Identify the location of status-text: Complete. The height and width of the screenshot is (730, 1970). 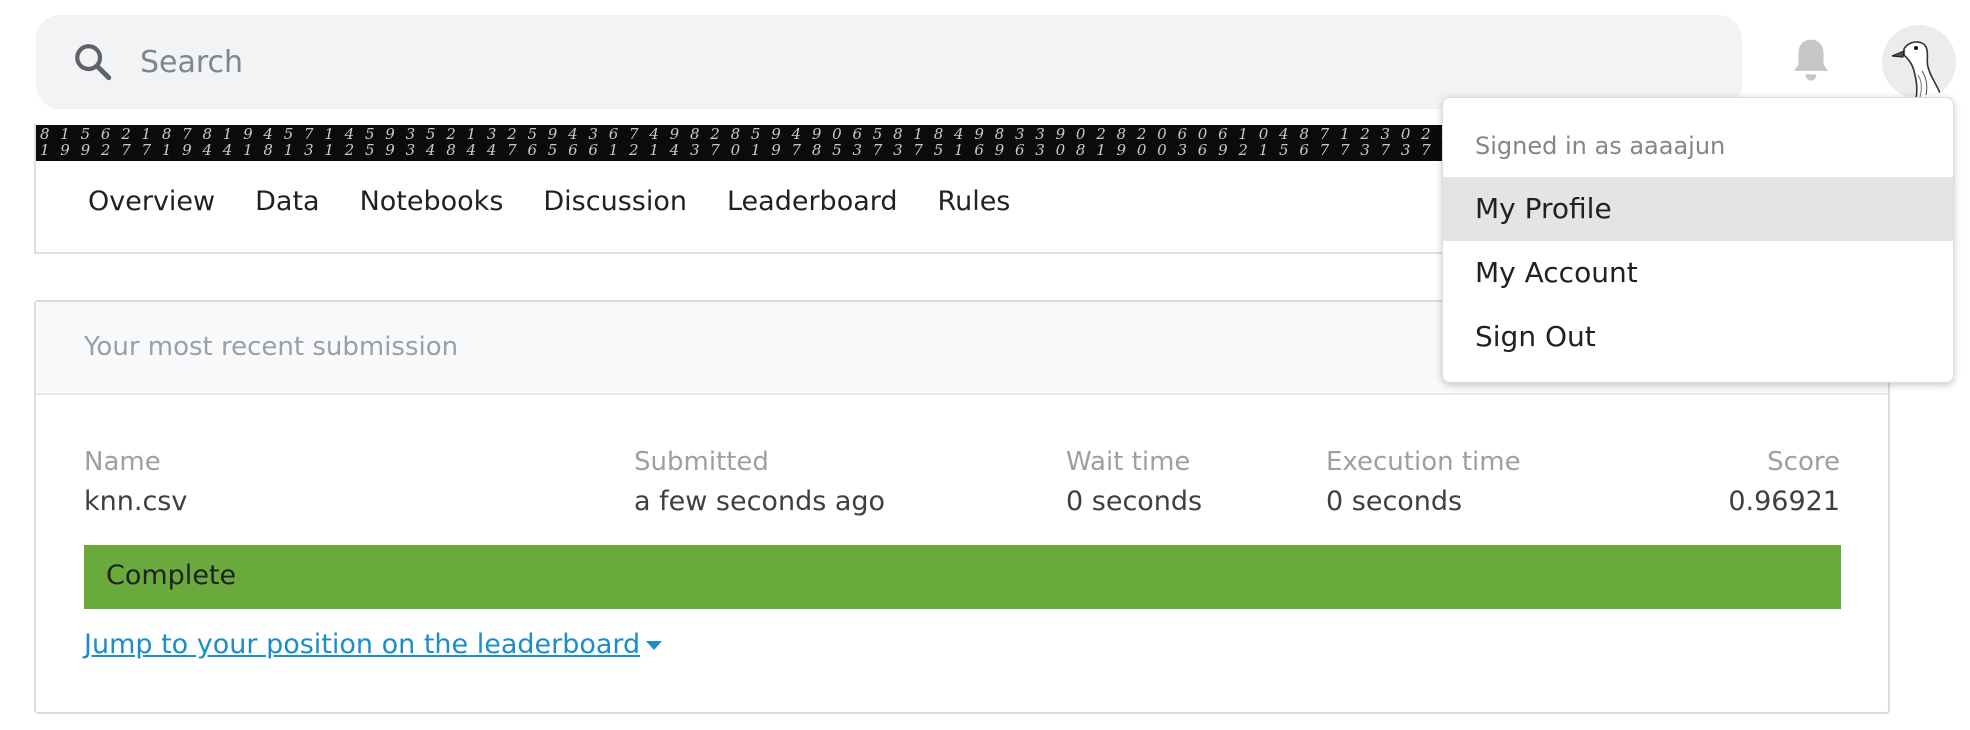
(171, 575).